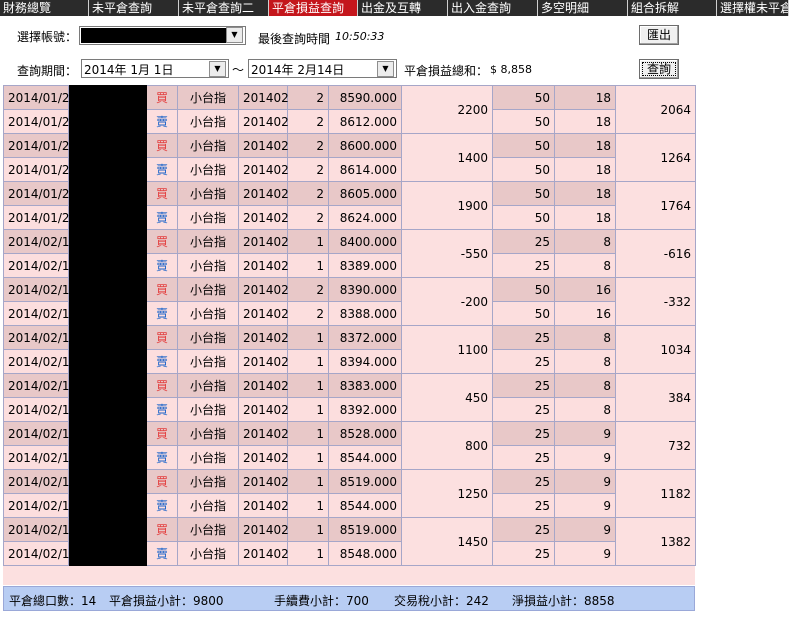  What do you see at coordinates (447, 157) in the screenshot?
I see `pnl-cell: 1400` at bounding box center [447, 157].